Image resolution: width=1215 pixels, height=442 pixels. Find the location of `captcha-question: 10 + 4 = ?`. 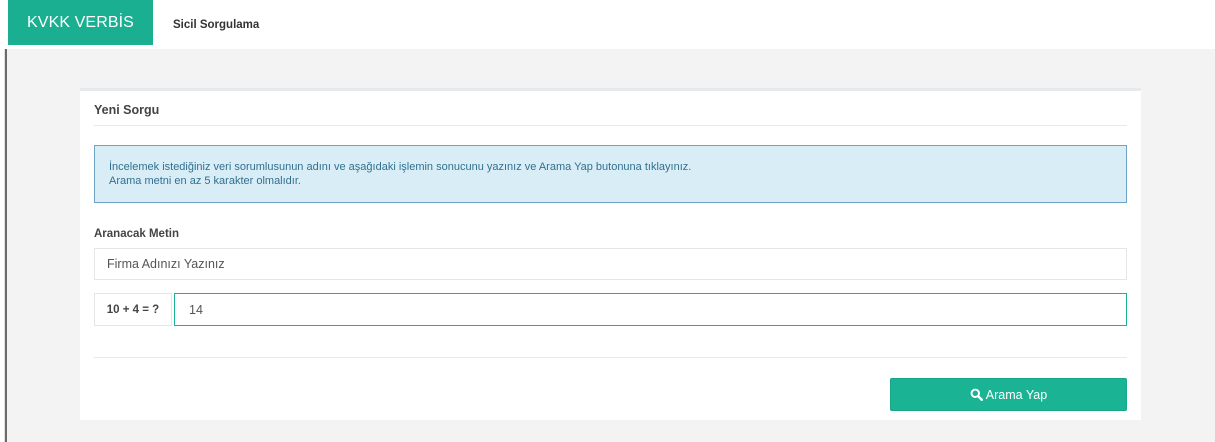

captcha-question: 10 + 4 = ? is located at coordinates (133, 309).